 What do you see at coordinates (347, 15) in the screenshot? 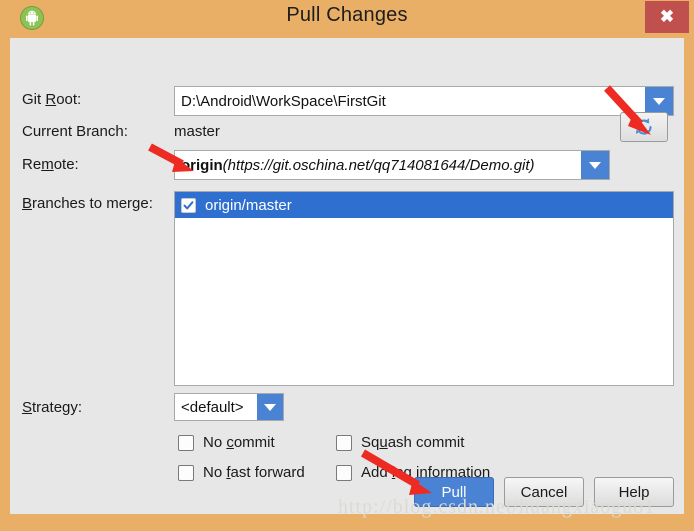
I see `window-title: Pull Changes` at bounding box center [347, 15].